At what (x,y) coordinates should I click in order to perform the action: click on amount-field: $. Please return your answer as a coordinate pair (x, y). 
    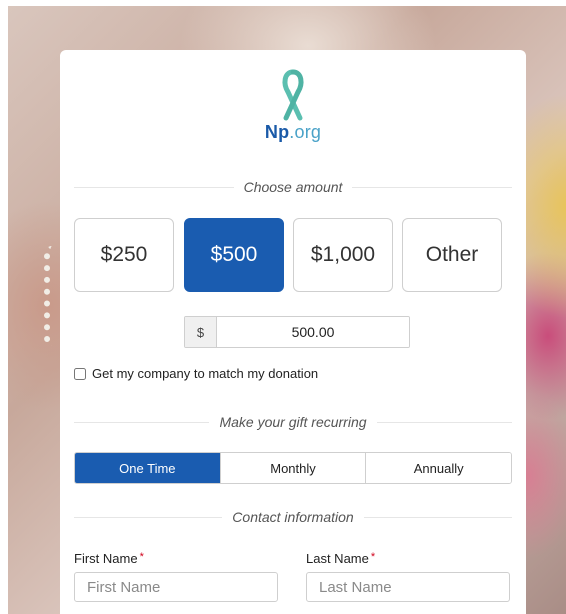
    Looking at the image, I should click on (297, 332).